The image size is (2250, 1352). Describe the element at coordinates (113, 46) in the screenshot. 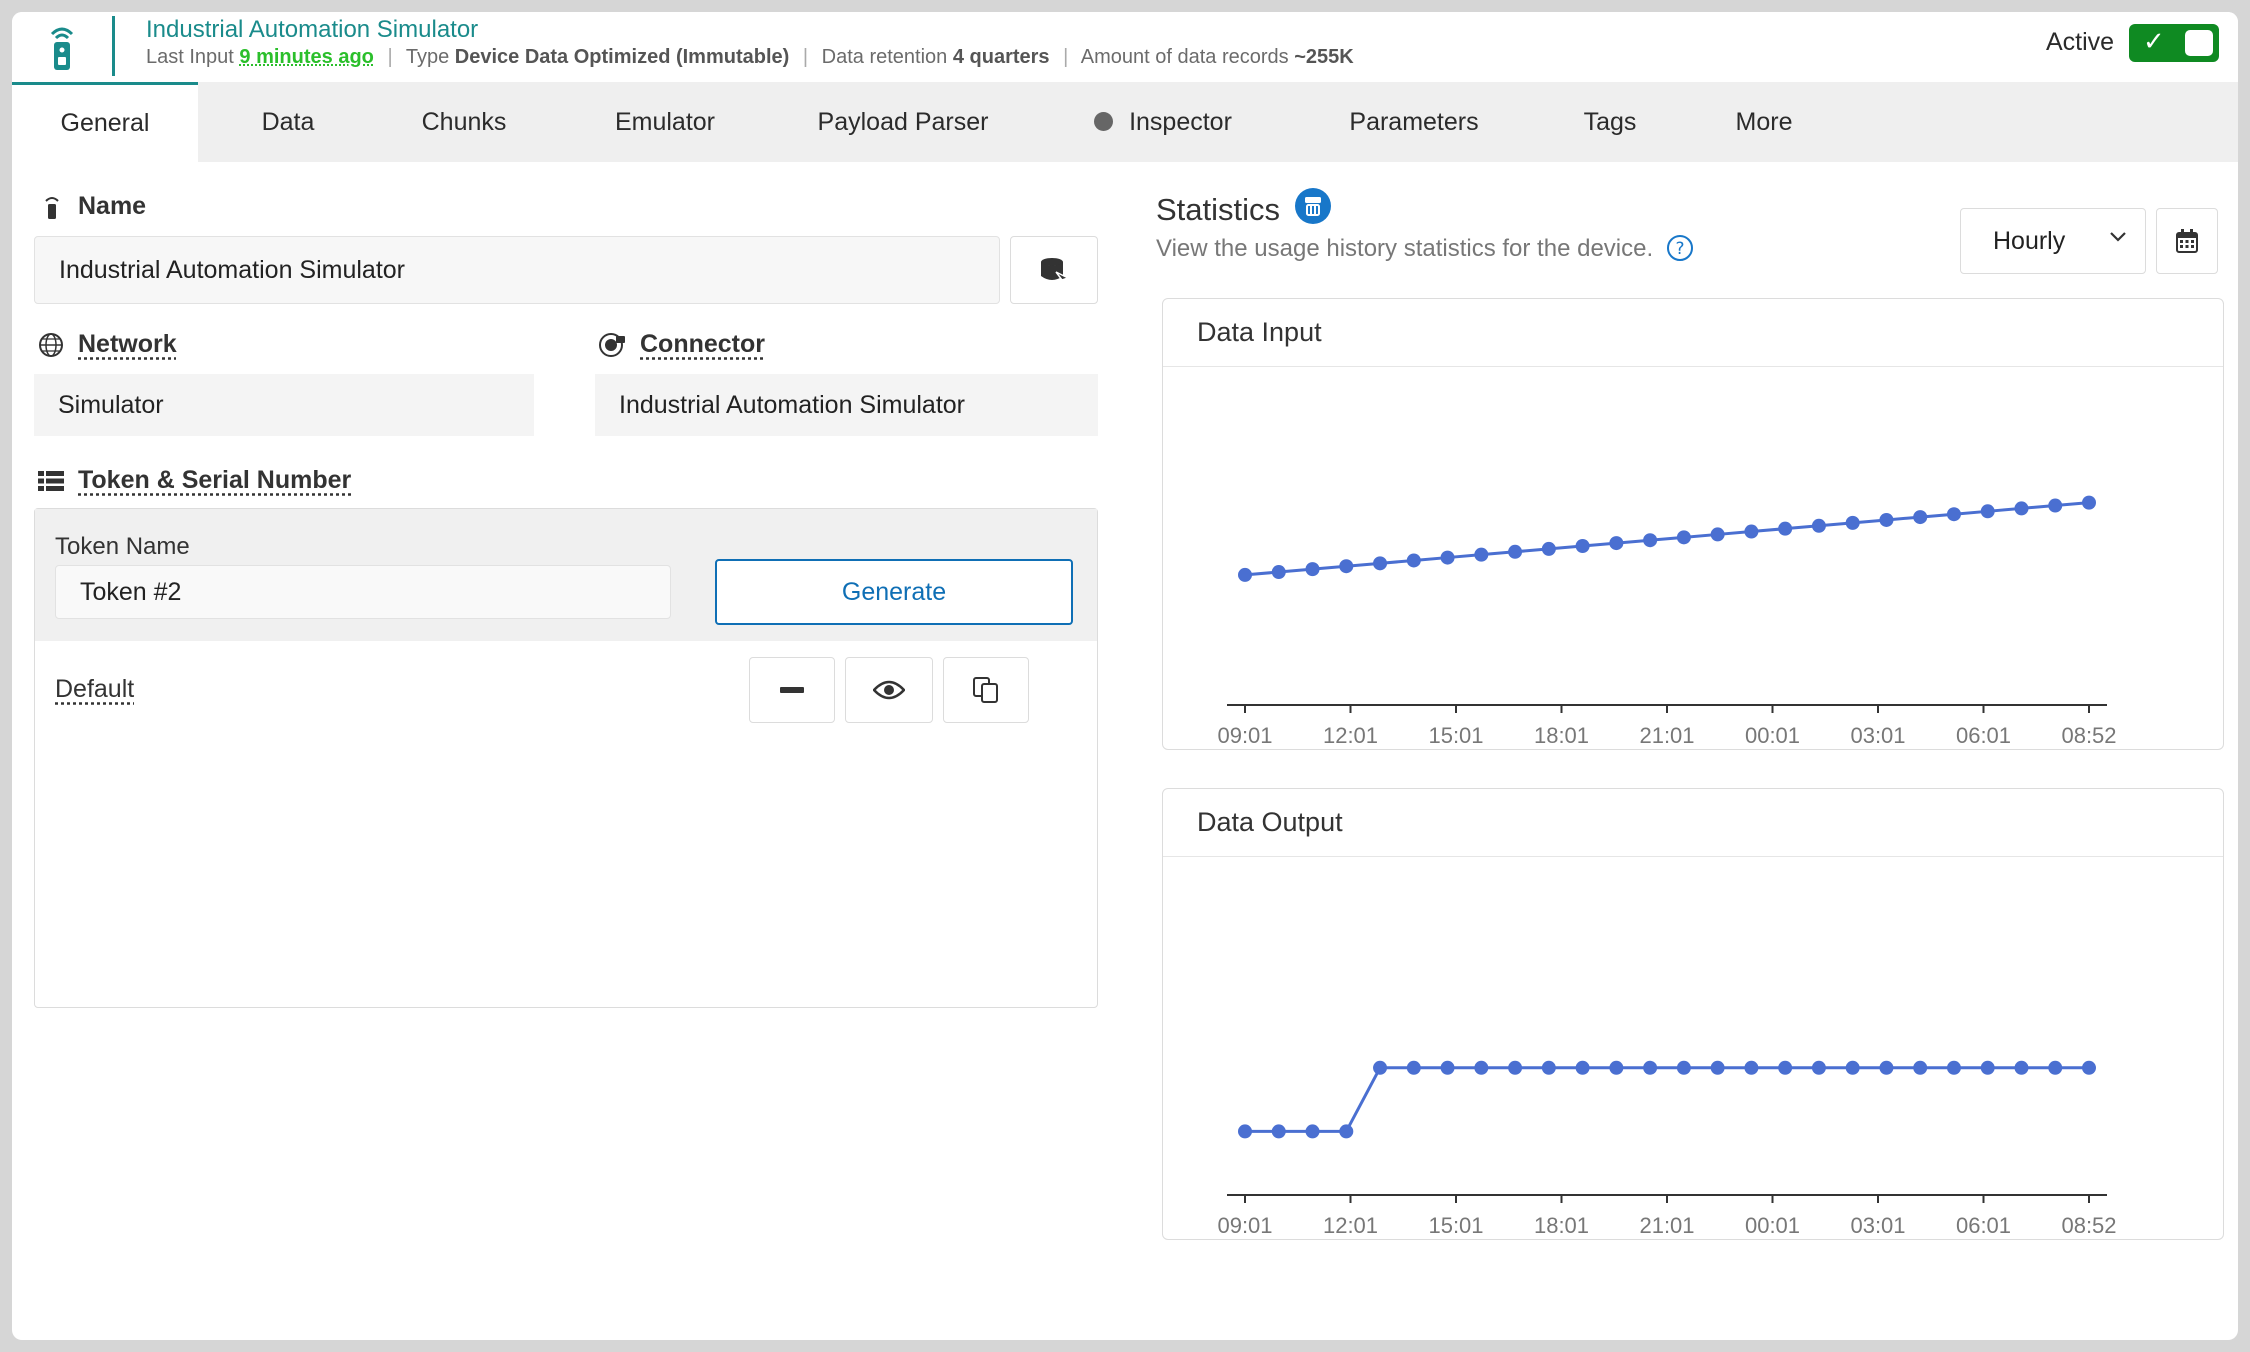

I see `header-divider` at that location.